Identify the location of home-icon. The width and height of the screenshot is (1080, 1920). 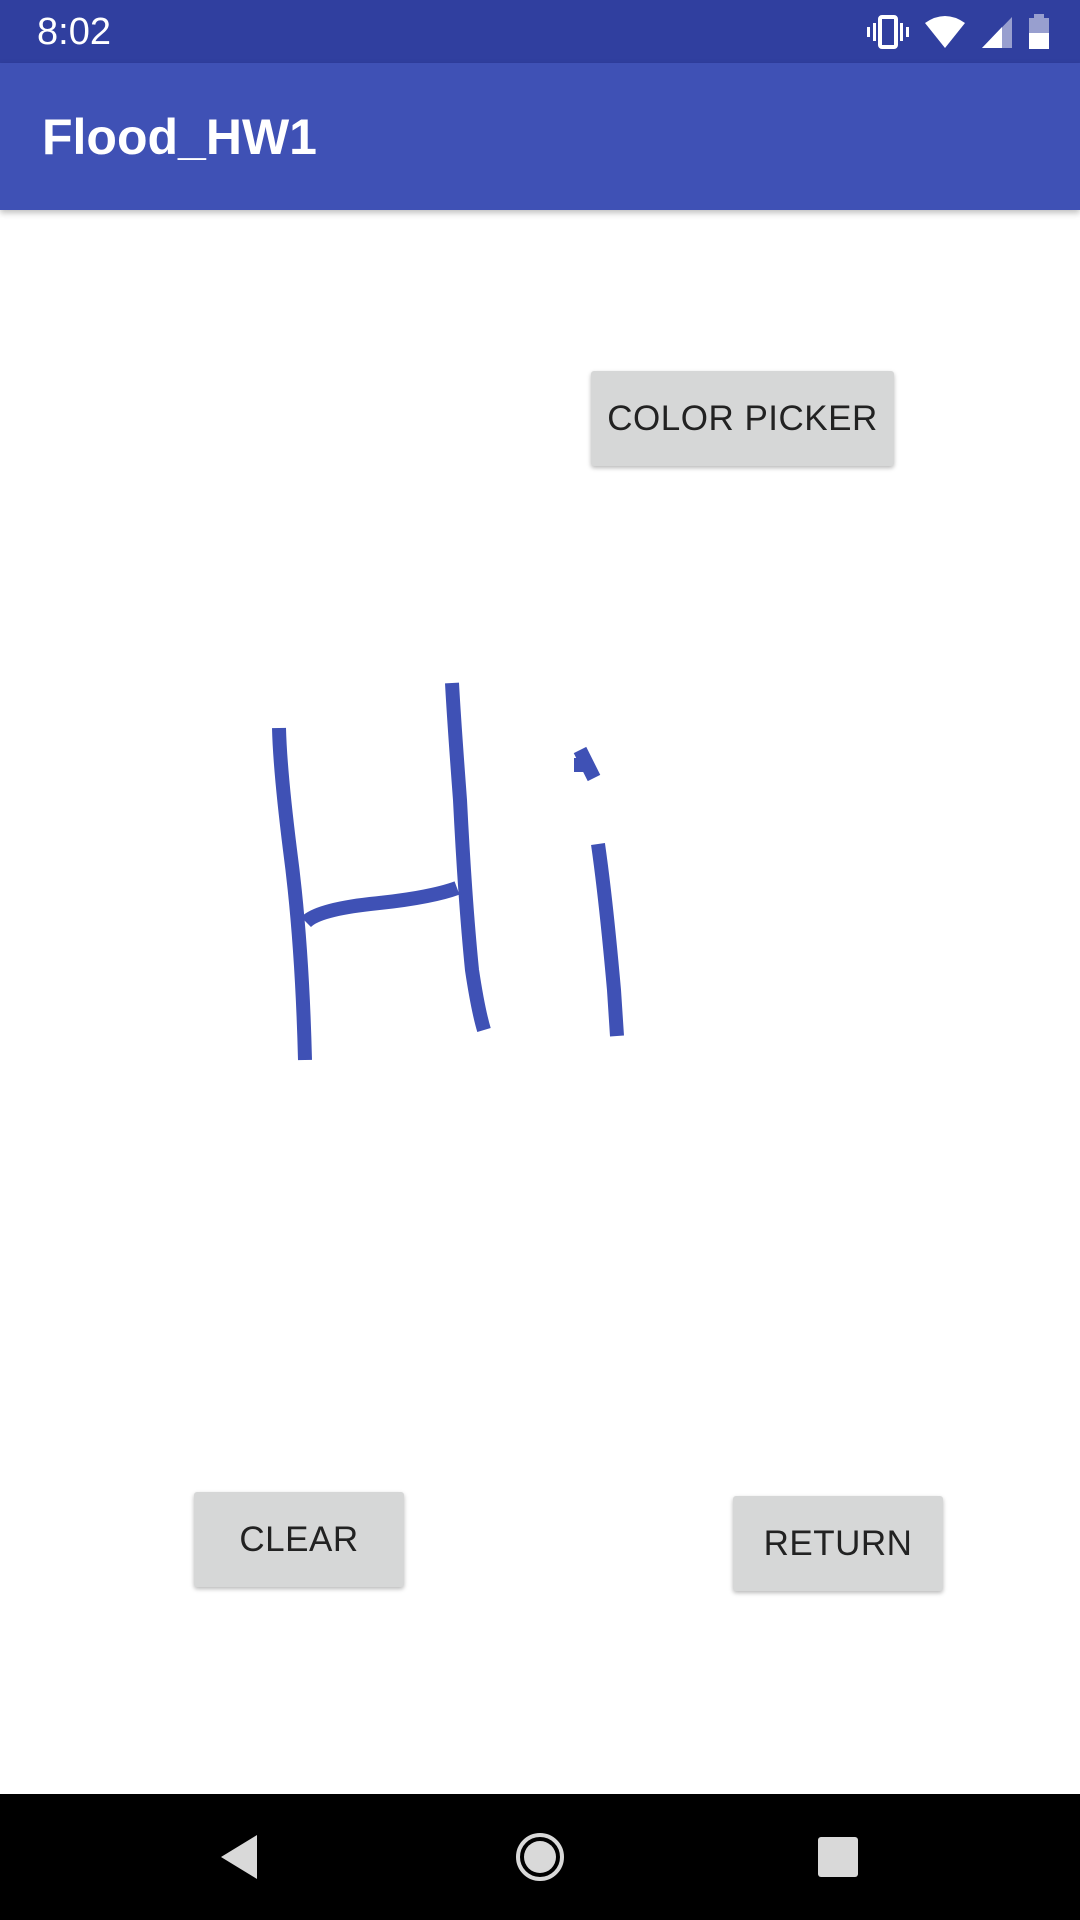
(540, 1857).